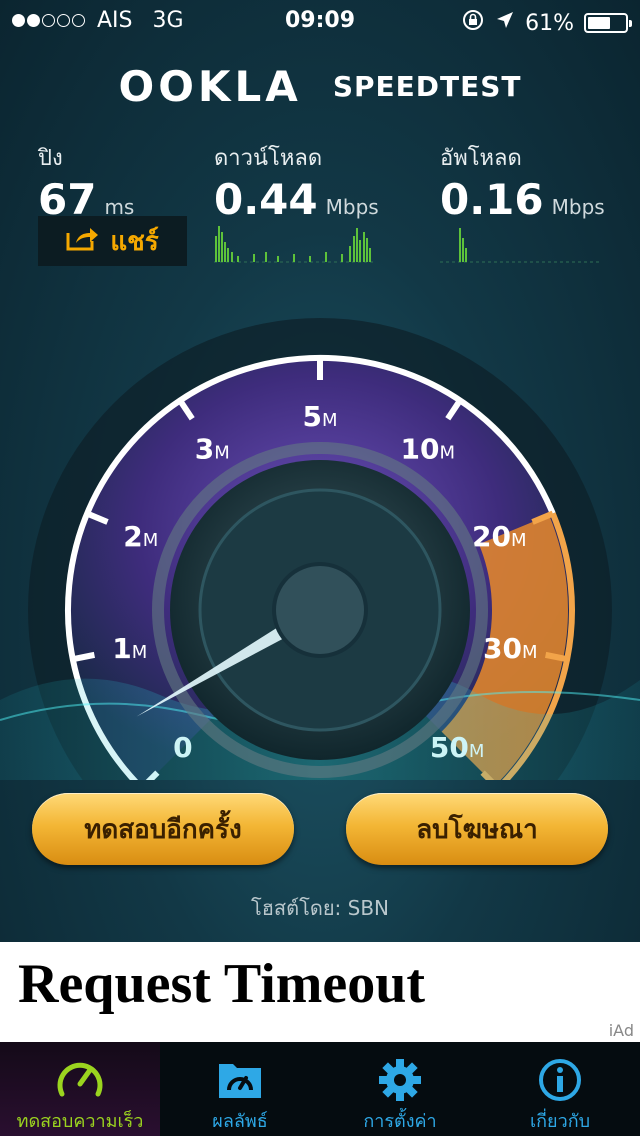 Image resolution: width=640 pixels, height=1136 pixels. I want to click on tab-about: เกี่ยวกับ, so click(560, 1089).